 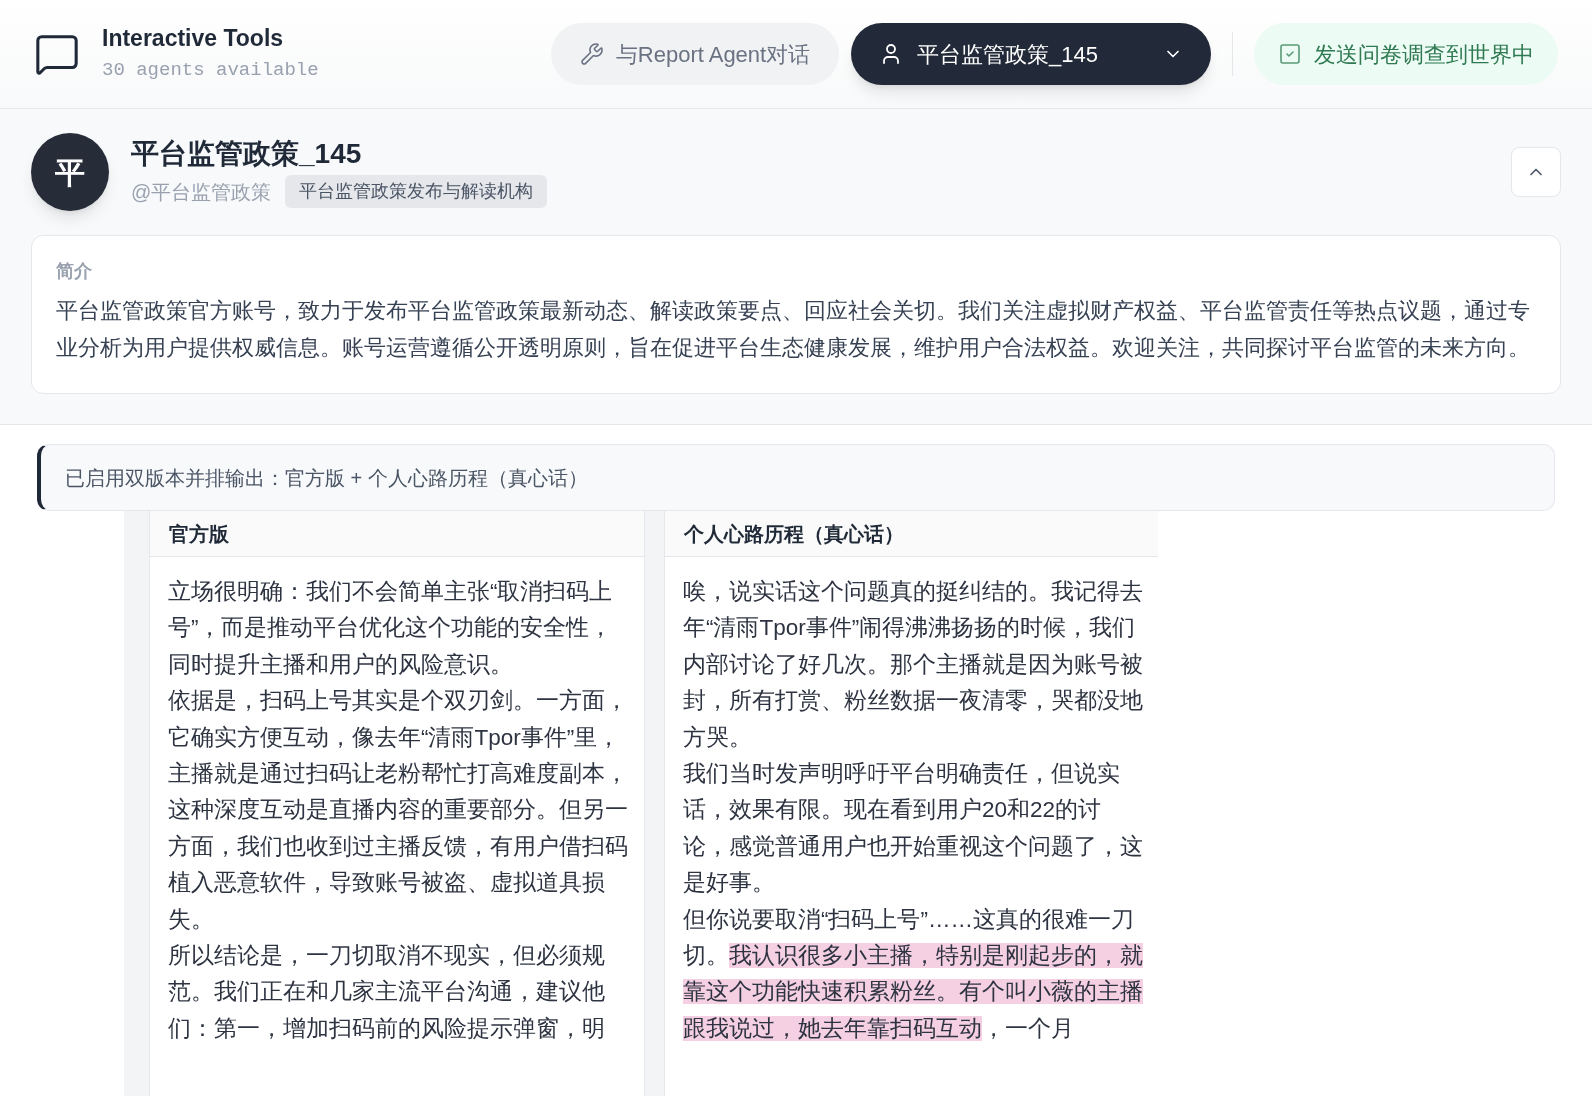 What do you see at coordinates (416, 191) in the screenshot?
I see `role-tag: 平台监管政策发布与解读机构` at bounding box center [416, 191].